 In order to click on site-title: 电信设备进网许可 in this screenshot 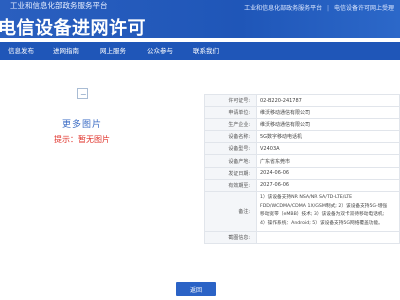, I will do `click(73, 28)`.